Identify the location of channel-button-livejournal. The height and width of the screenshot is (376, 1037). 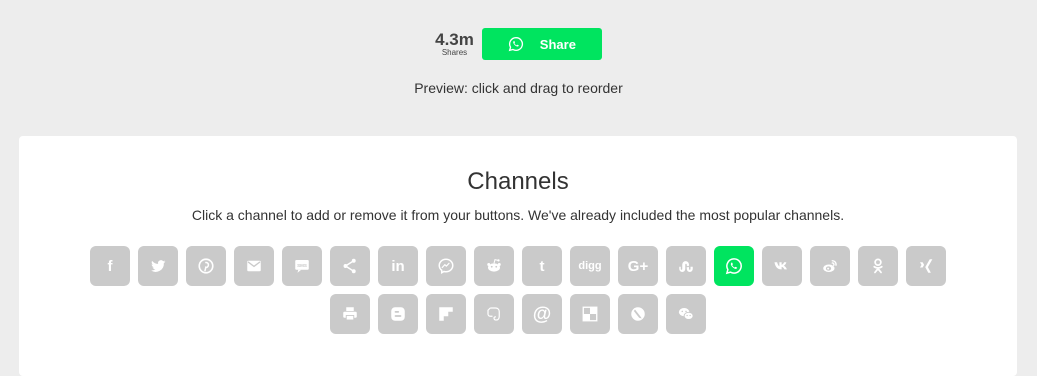
(638, 314).